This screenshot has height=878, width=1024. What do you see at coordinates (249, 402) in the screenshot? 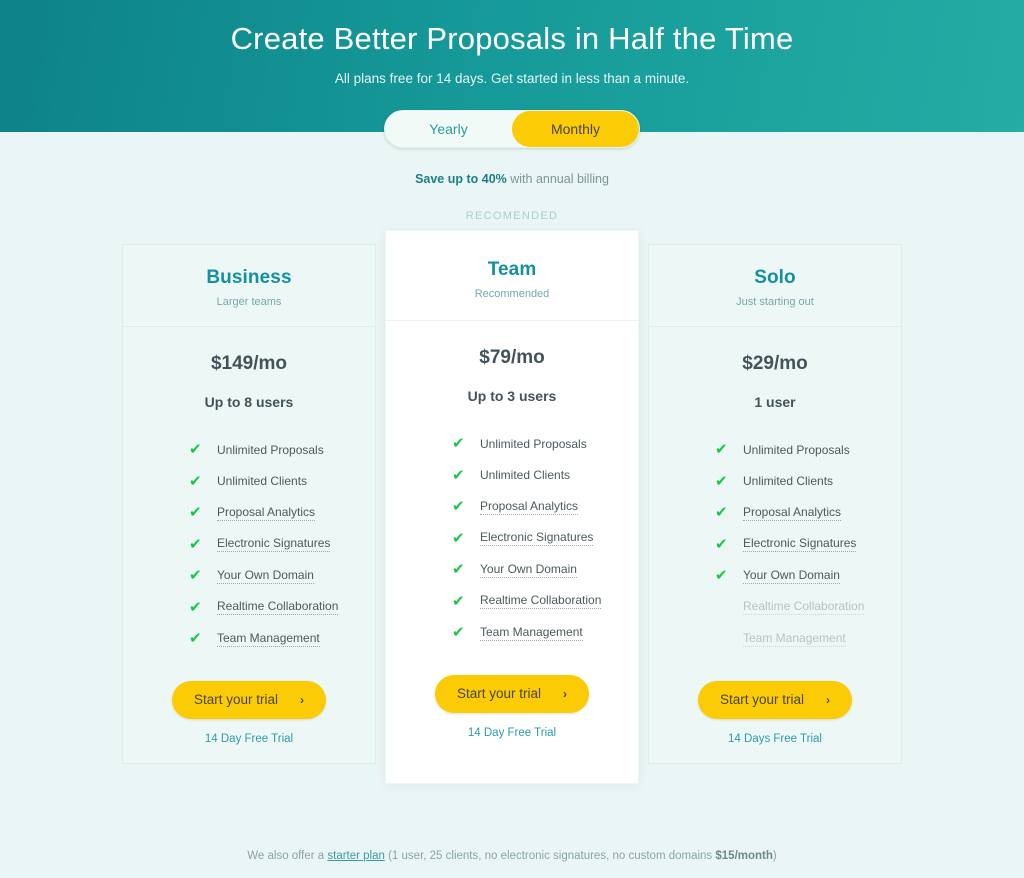
I see `plan-user-count: Up to 8 users` at bounding box center [249, 402].